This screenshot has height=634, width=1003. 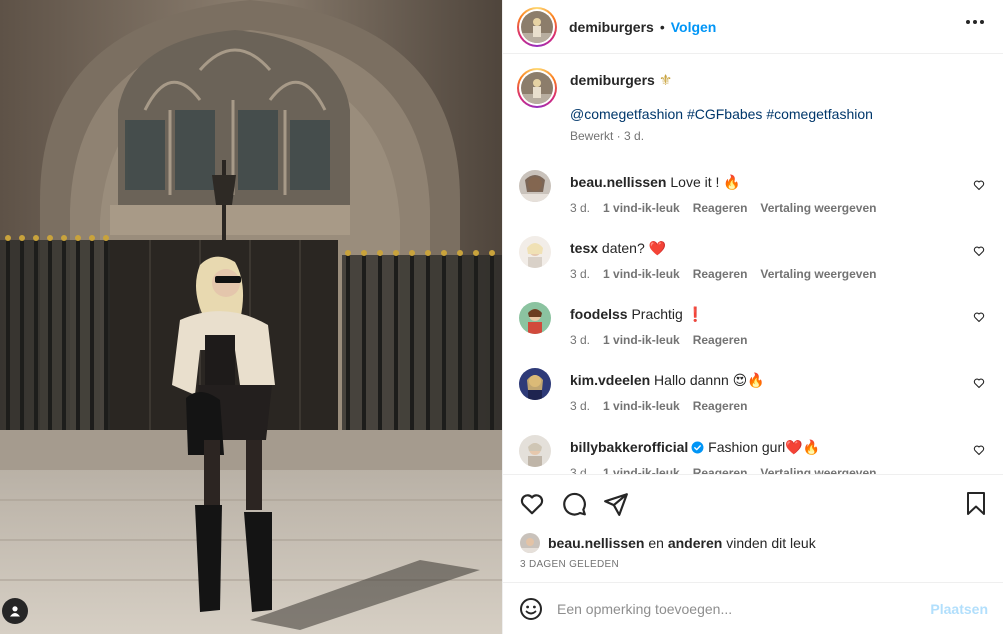 I want to click on post-comment-button: Plaatsen, so click(x=959, y=609).